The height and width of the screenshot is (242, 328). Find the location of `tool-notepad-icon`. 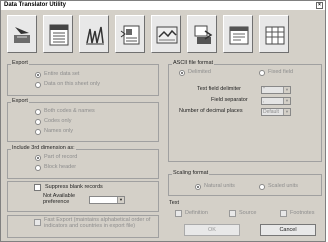

tool-notepad-icon is located at coordinates (239, 35).